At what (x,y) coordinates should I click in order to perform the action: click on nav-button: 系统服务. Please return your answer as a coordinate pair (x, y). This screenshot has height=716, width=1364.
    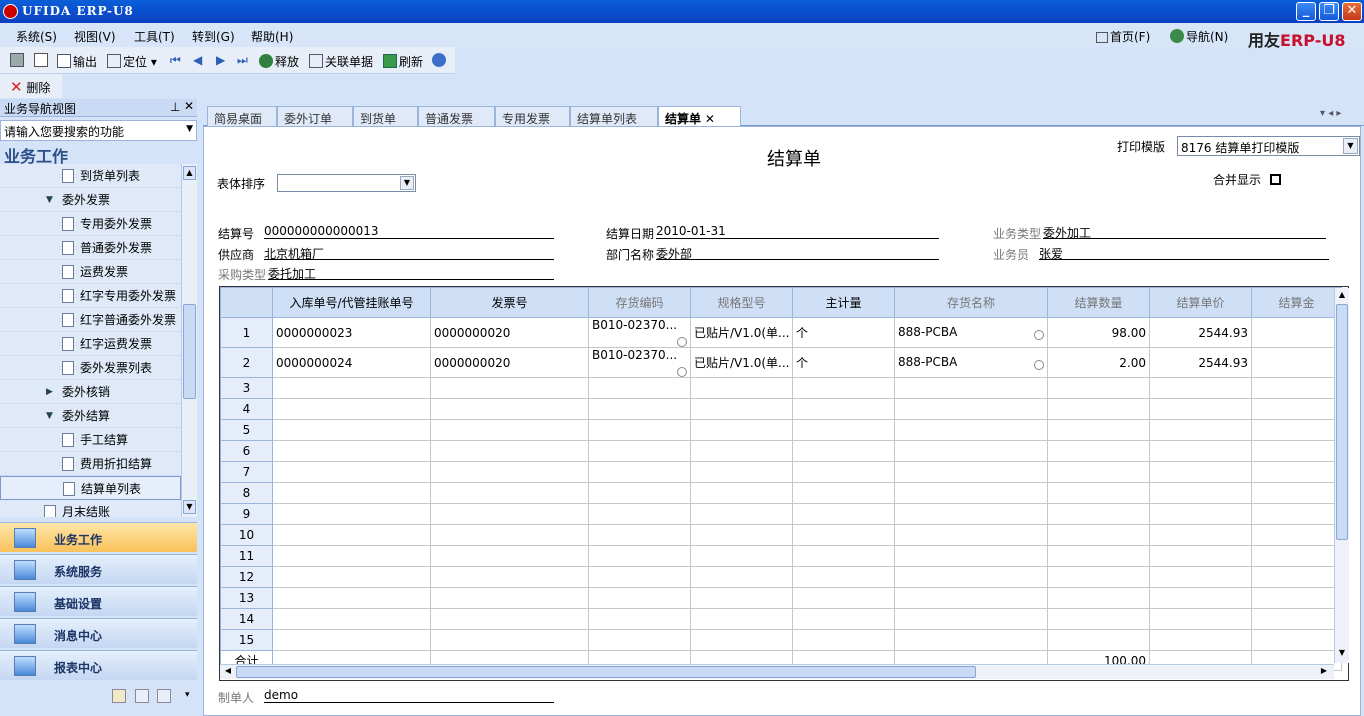
    Looking at the image, I should click on (98, 569).